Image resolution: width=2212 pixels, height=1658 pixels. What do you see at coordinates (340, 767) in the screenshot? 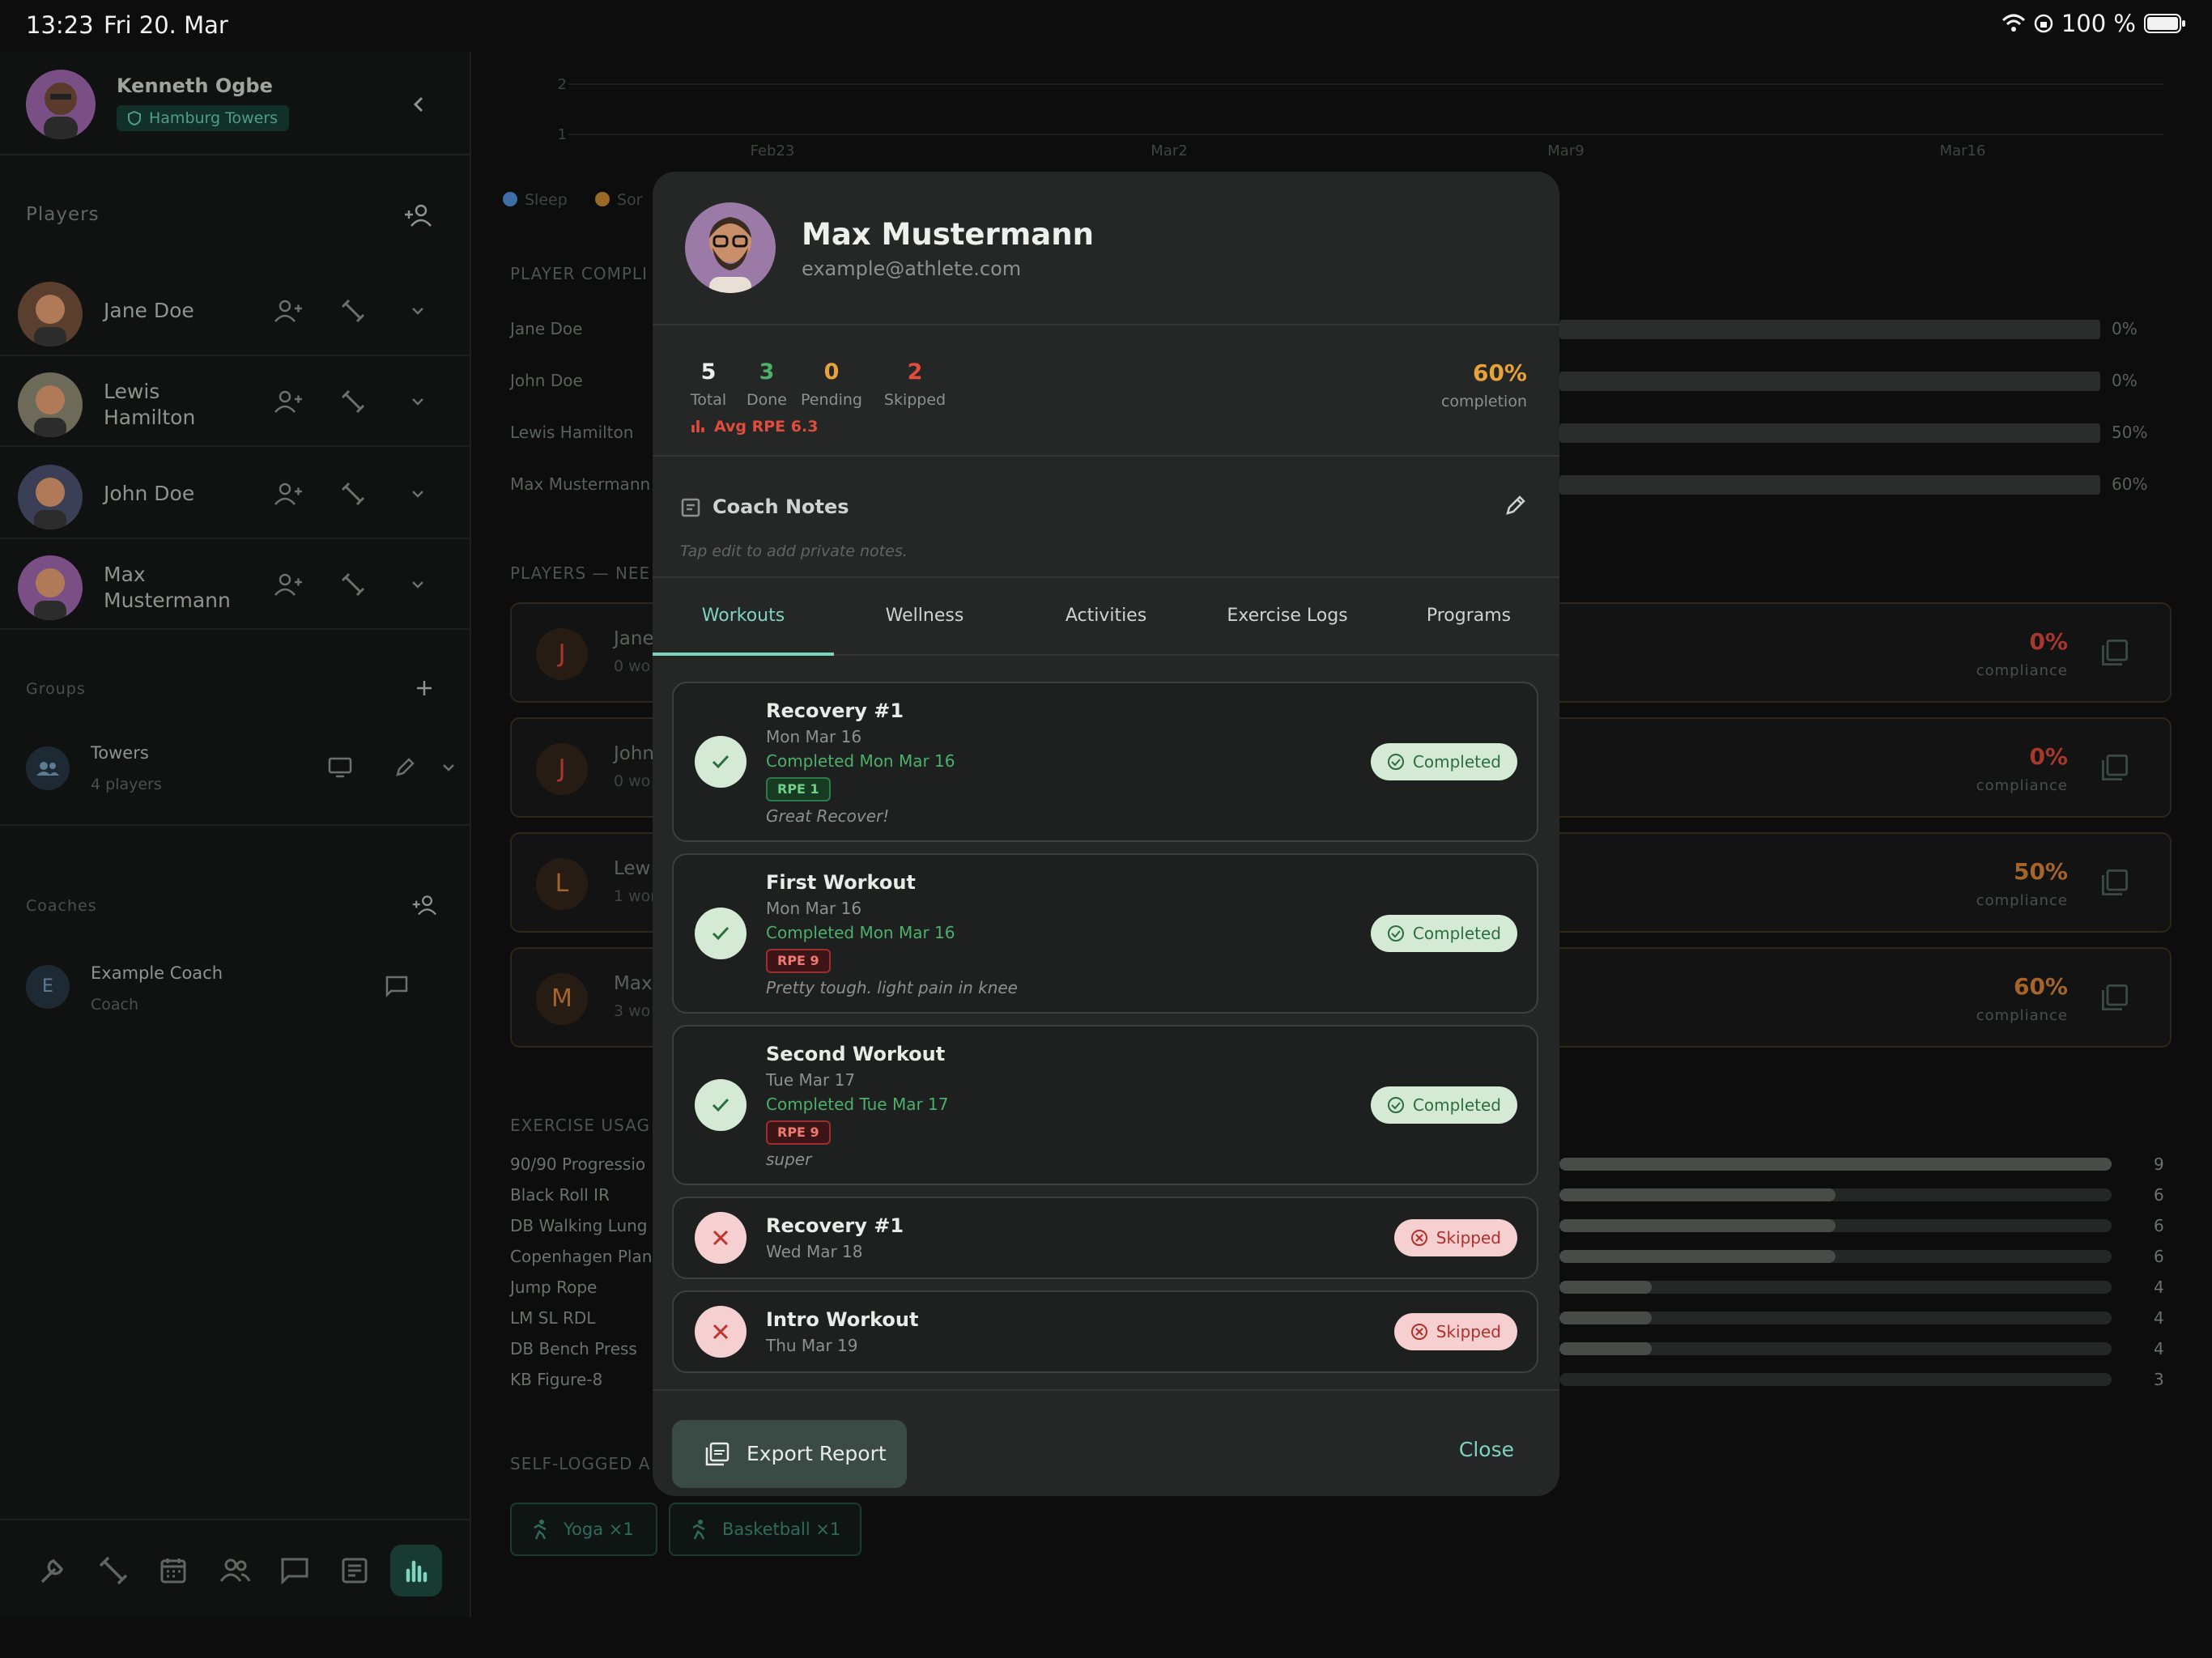
I see `group-present-button` at bounding box center [340, 767].